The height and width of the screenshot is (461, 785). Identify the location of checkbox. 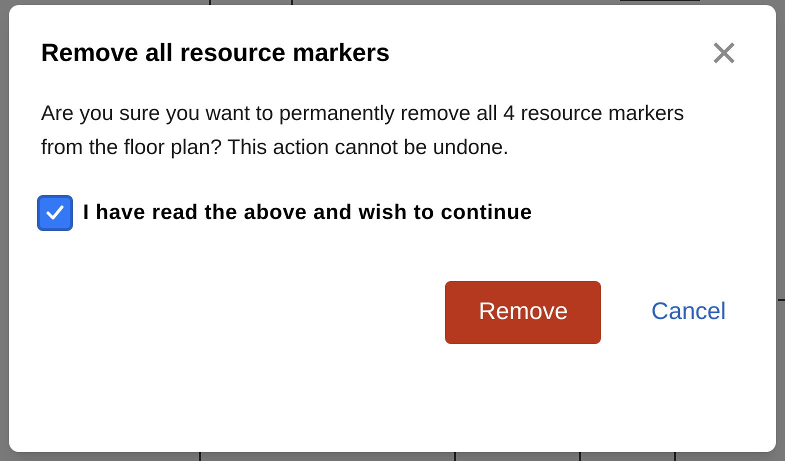
(55, 212).